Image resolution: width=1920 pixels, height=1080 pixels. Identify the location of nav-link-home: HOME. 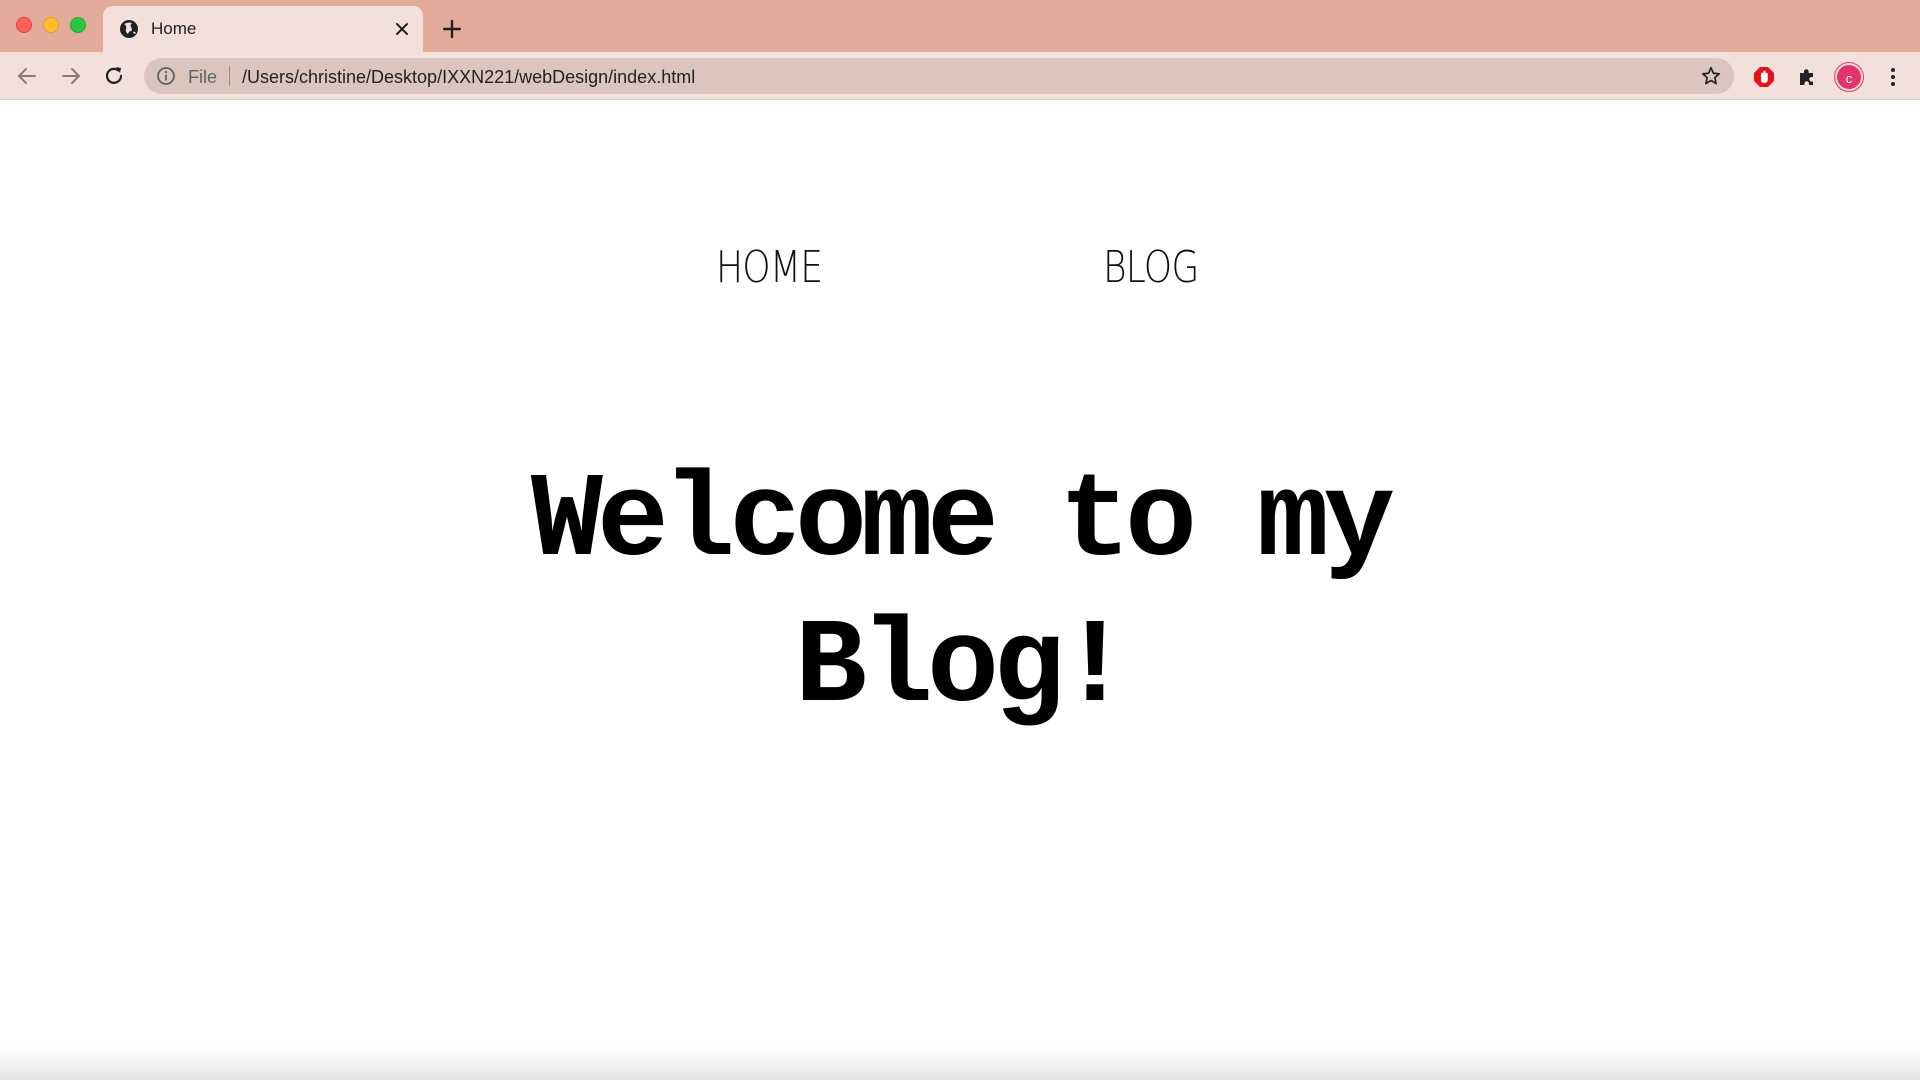
(769, 267).